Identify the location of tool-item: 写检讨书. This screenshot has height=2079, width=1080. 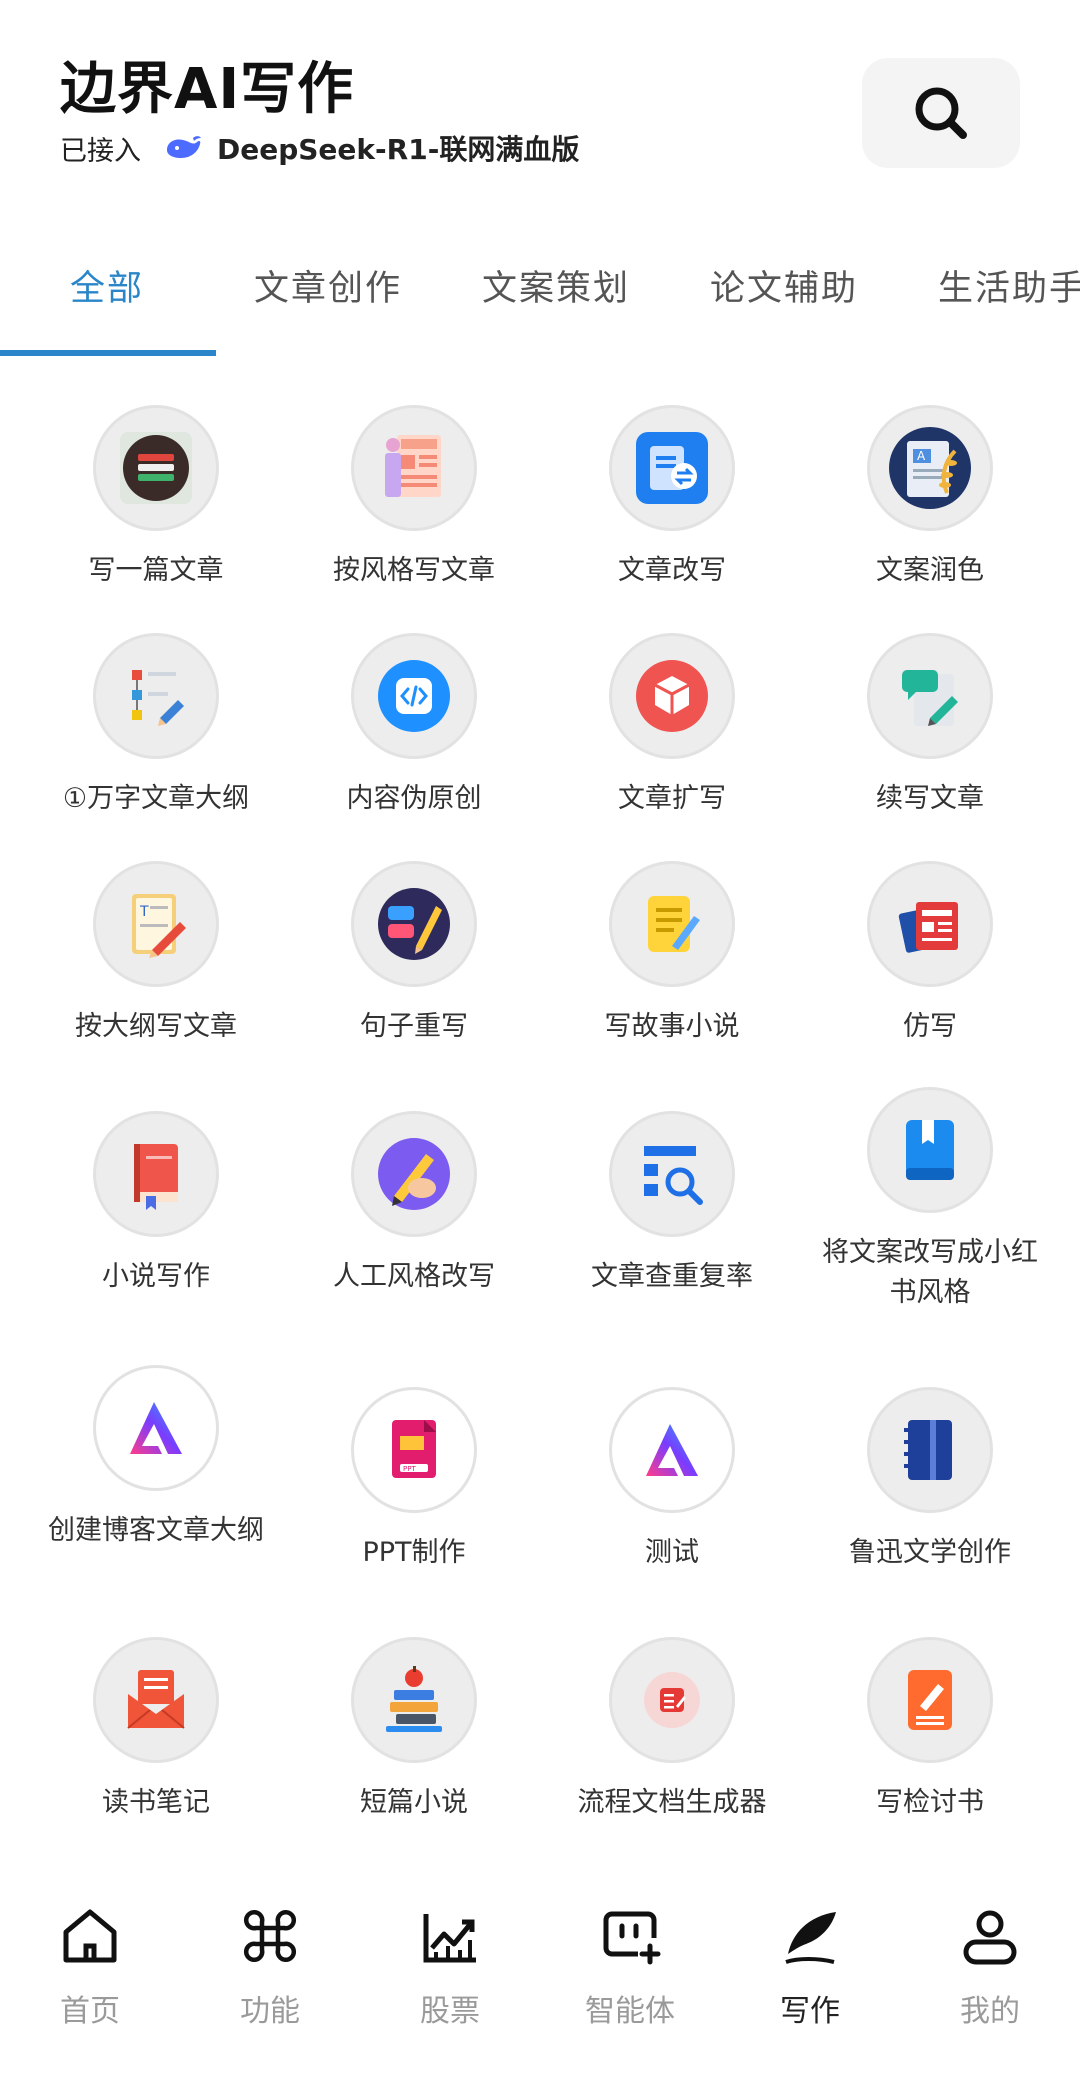
(930, 1730).